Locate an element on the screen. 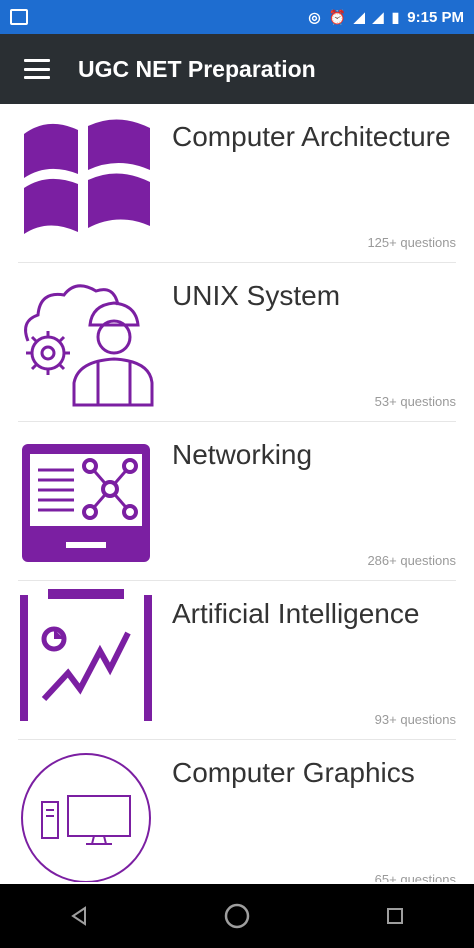 This screenshot has width=474, height=948. analytics-clipboard-icon is located at coordinates (86, 655).